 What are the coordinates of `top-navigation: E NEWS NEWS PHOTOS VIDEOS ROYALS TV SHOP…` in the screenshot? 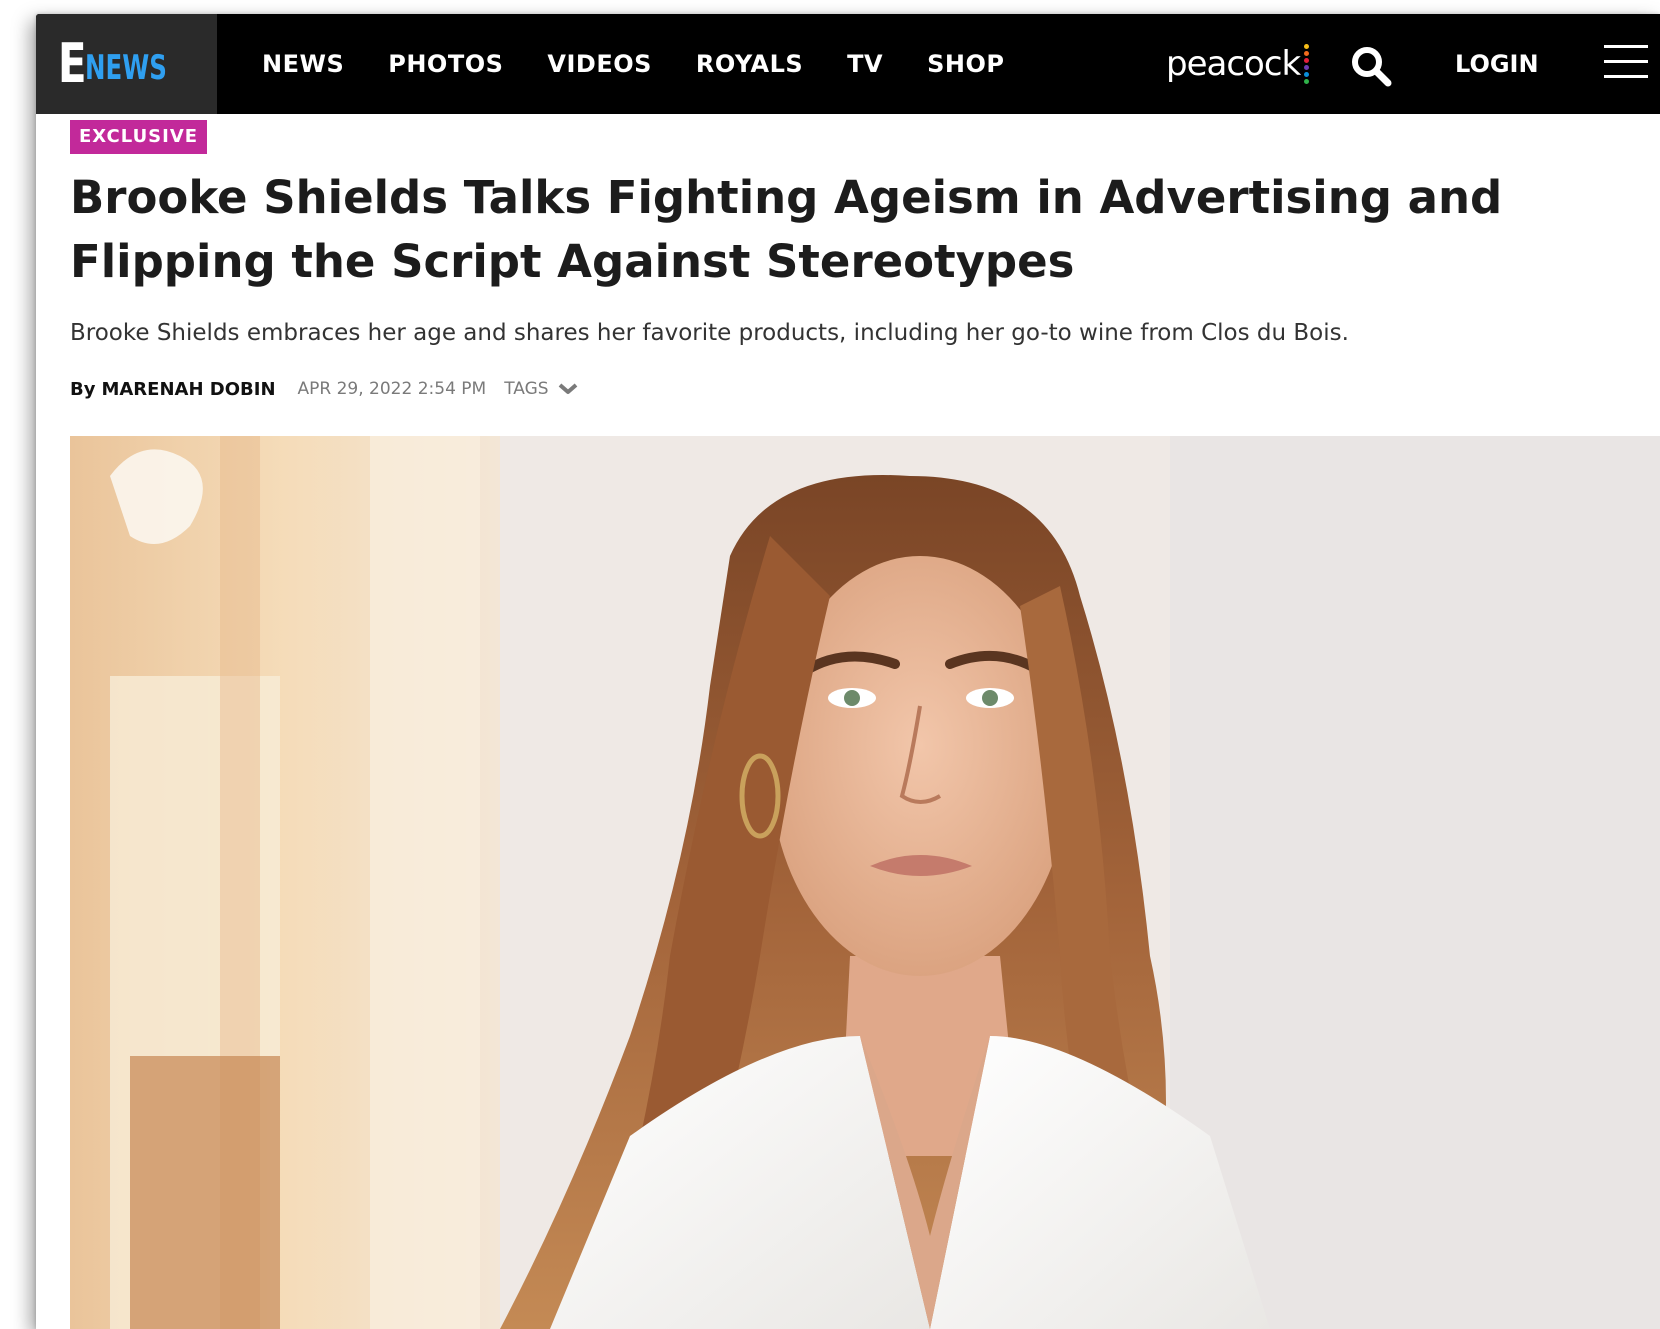 It's located at (848, 64).